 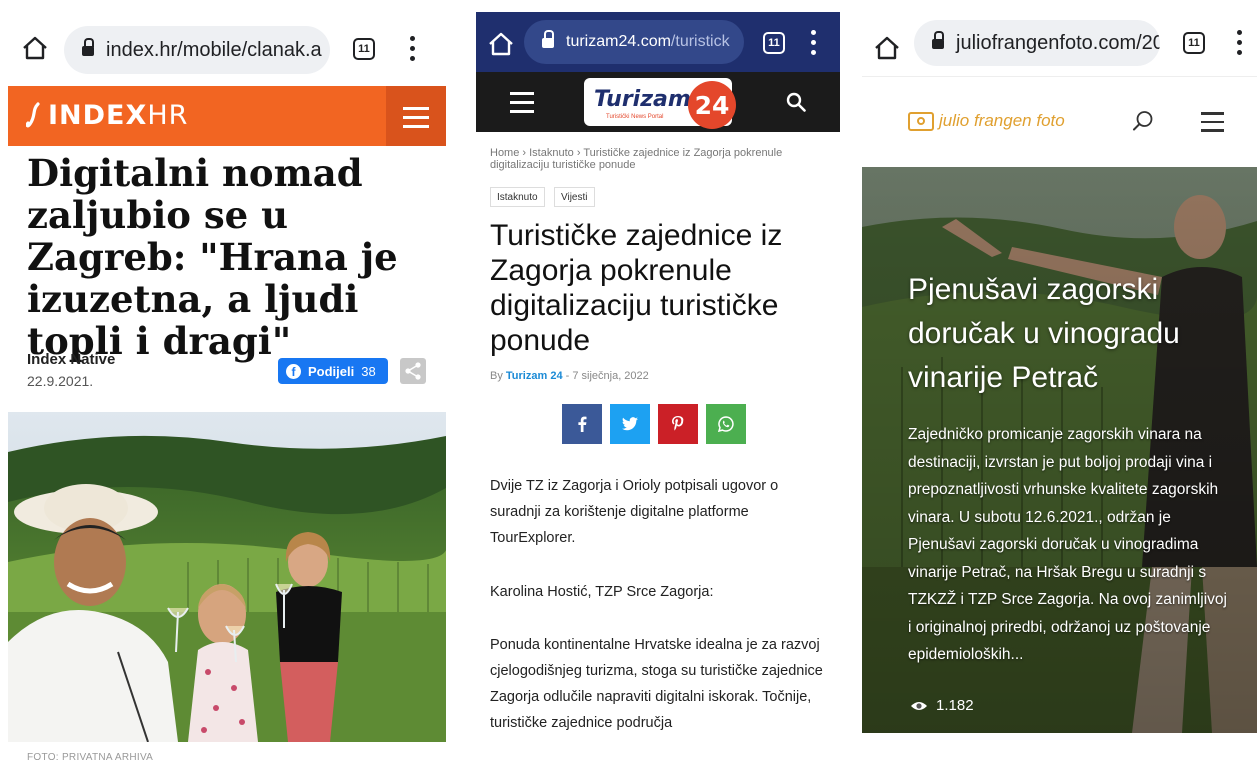 I want to click on address-bar: juliofrangenfoto.com/20, so click(x=1037, y=43).